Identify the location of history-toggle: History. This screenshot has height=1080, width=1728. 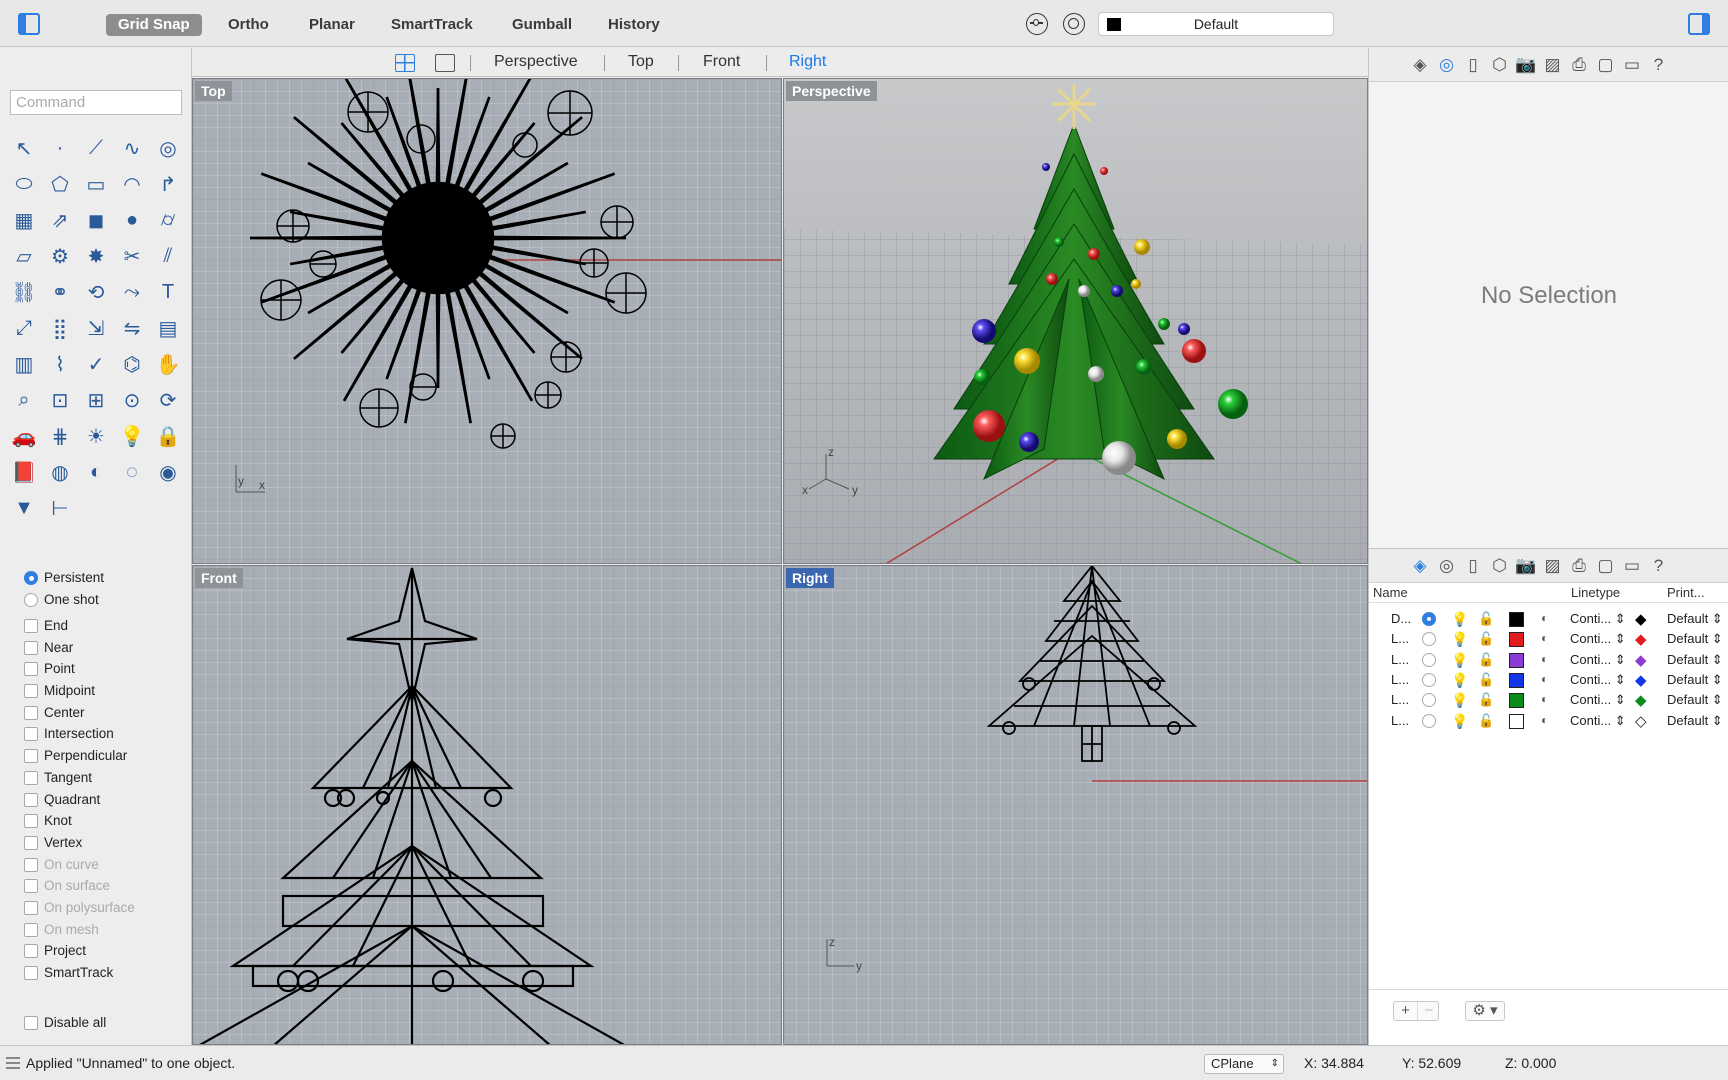
(634, 25).